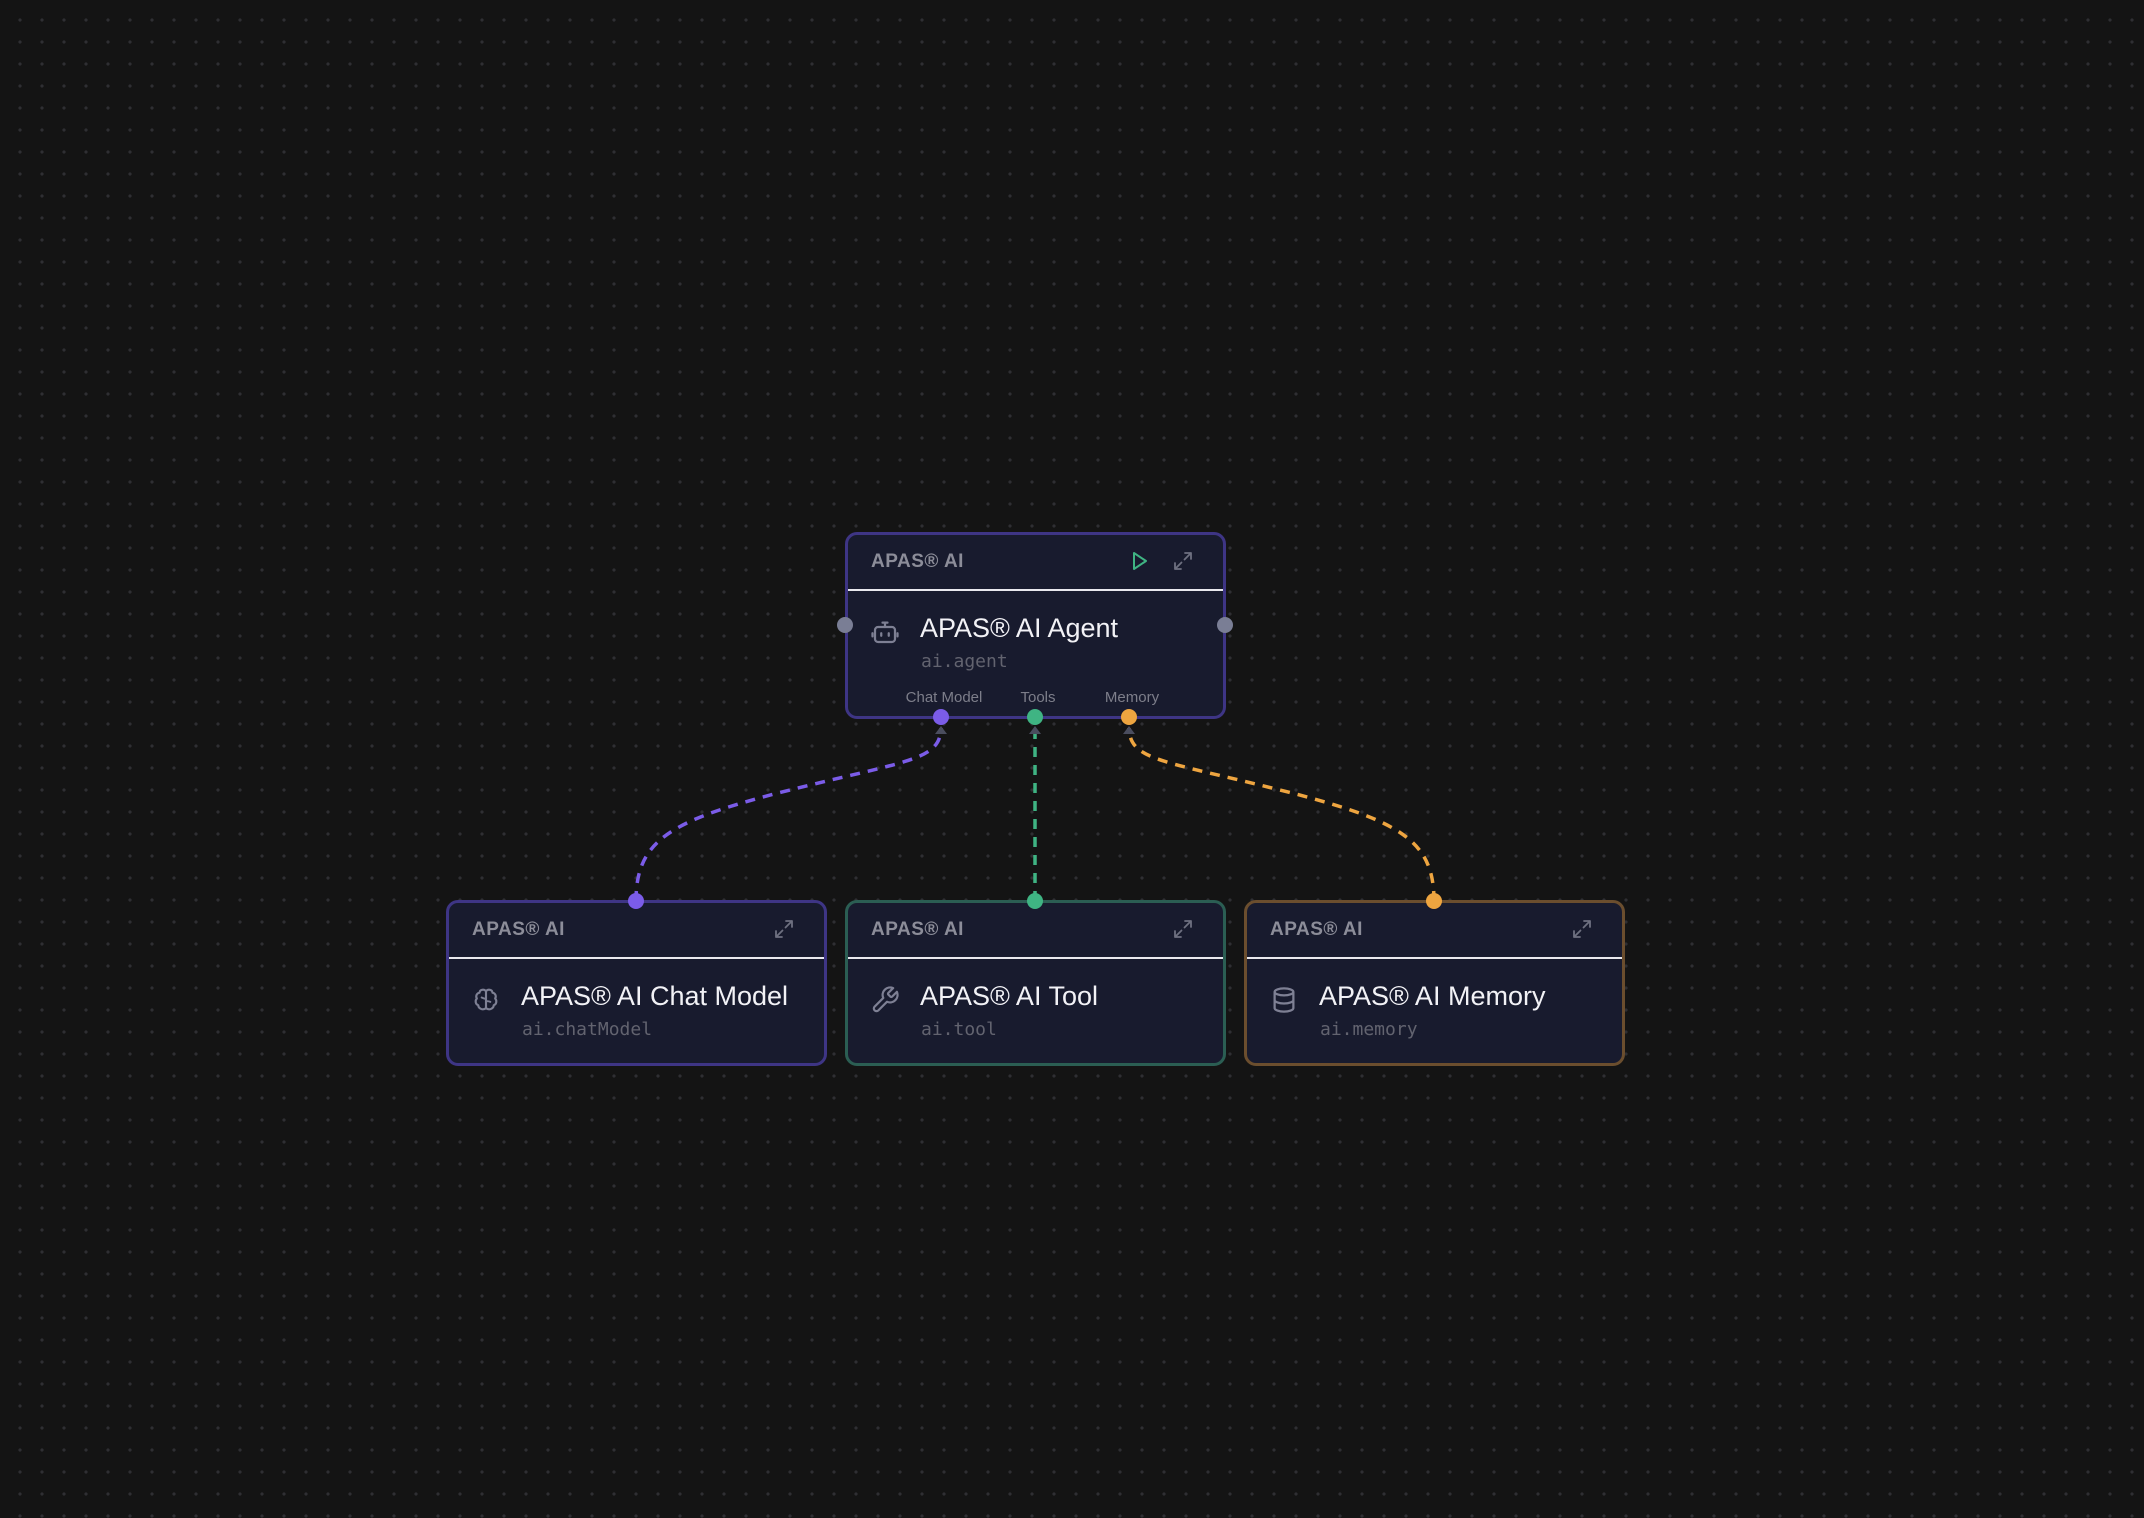 The image size is (2144, 1518). I want to click on connection-edges, so click(1035, 814).